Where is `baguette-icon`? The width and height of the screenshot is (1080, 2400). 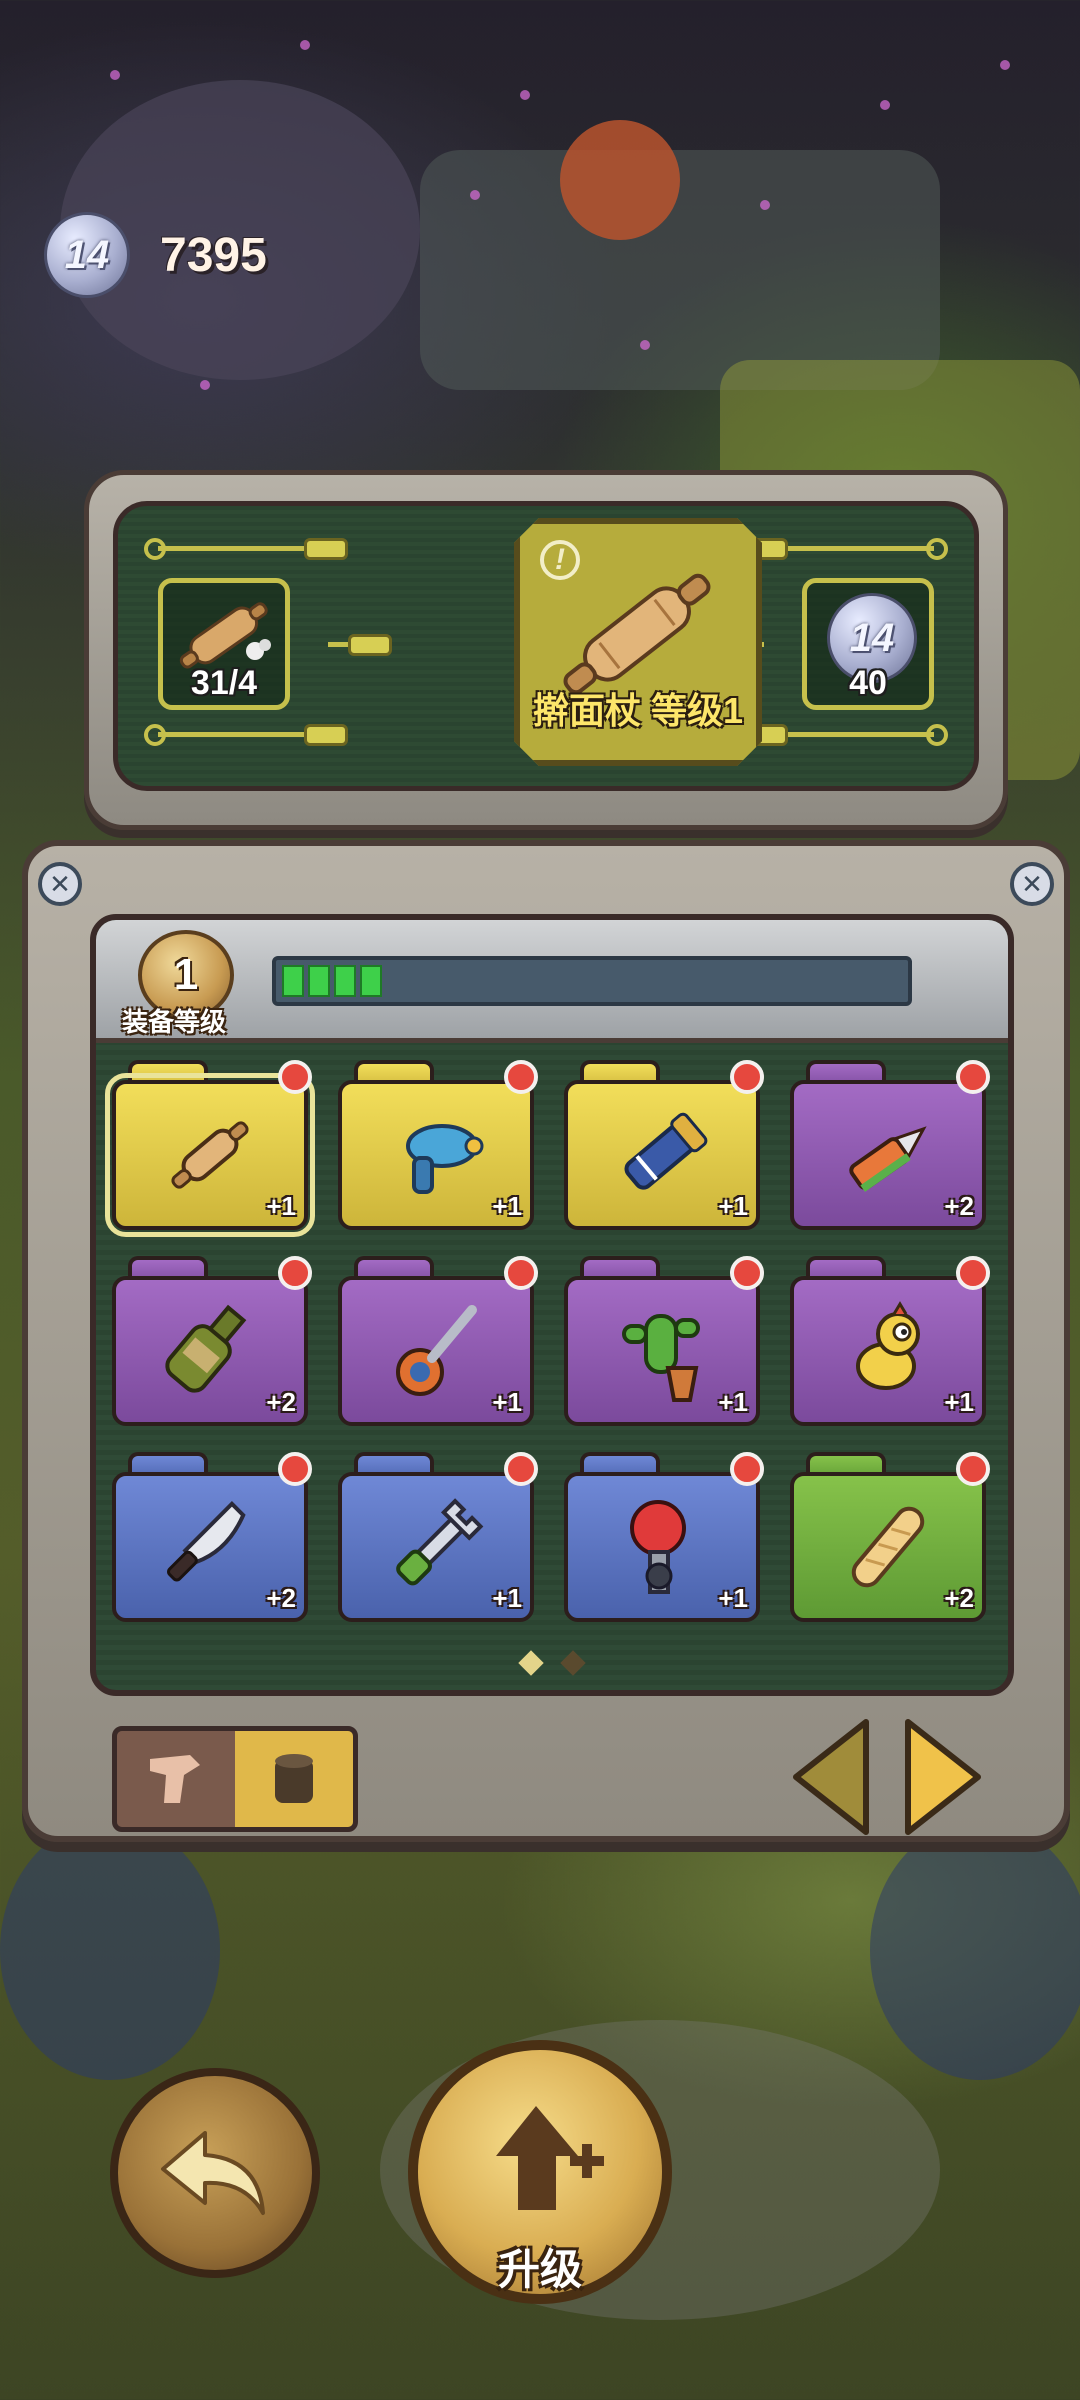
baguette-icon is located at coordinates (888, 1547).